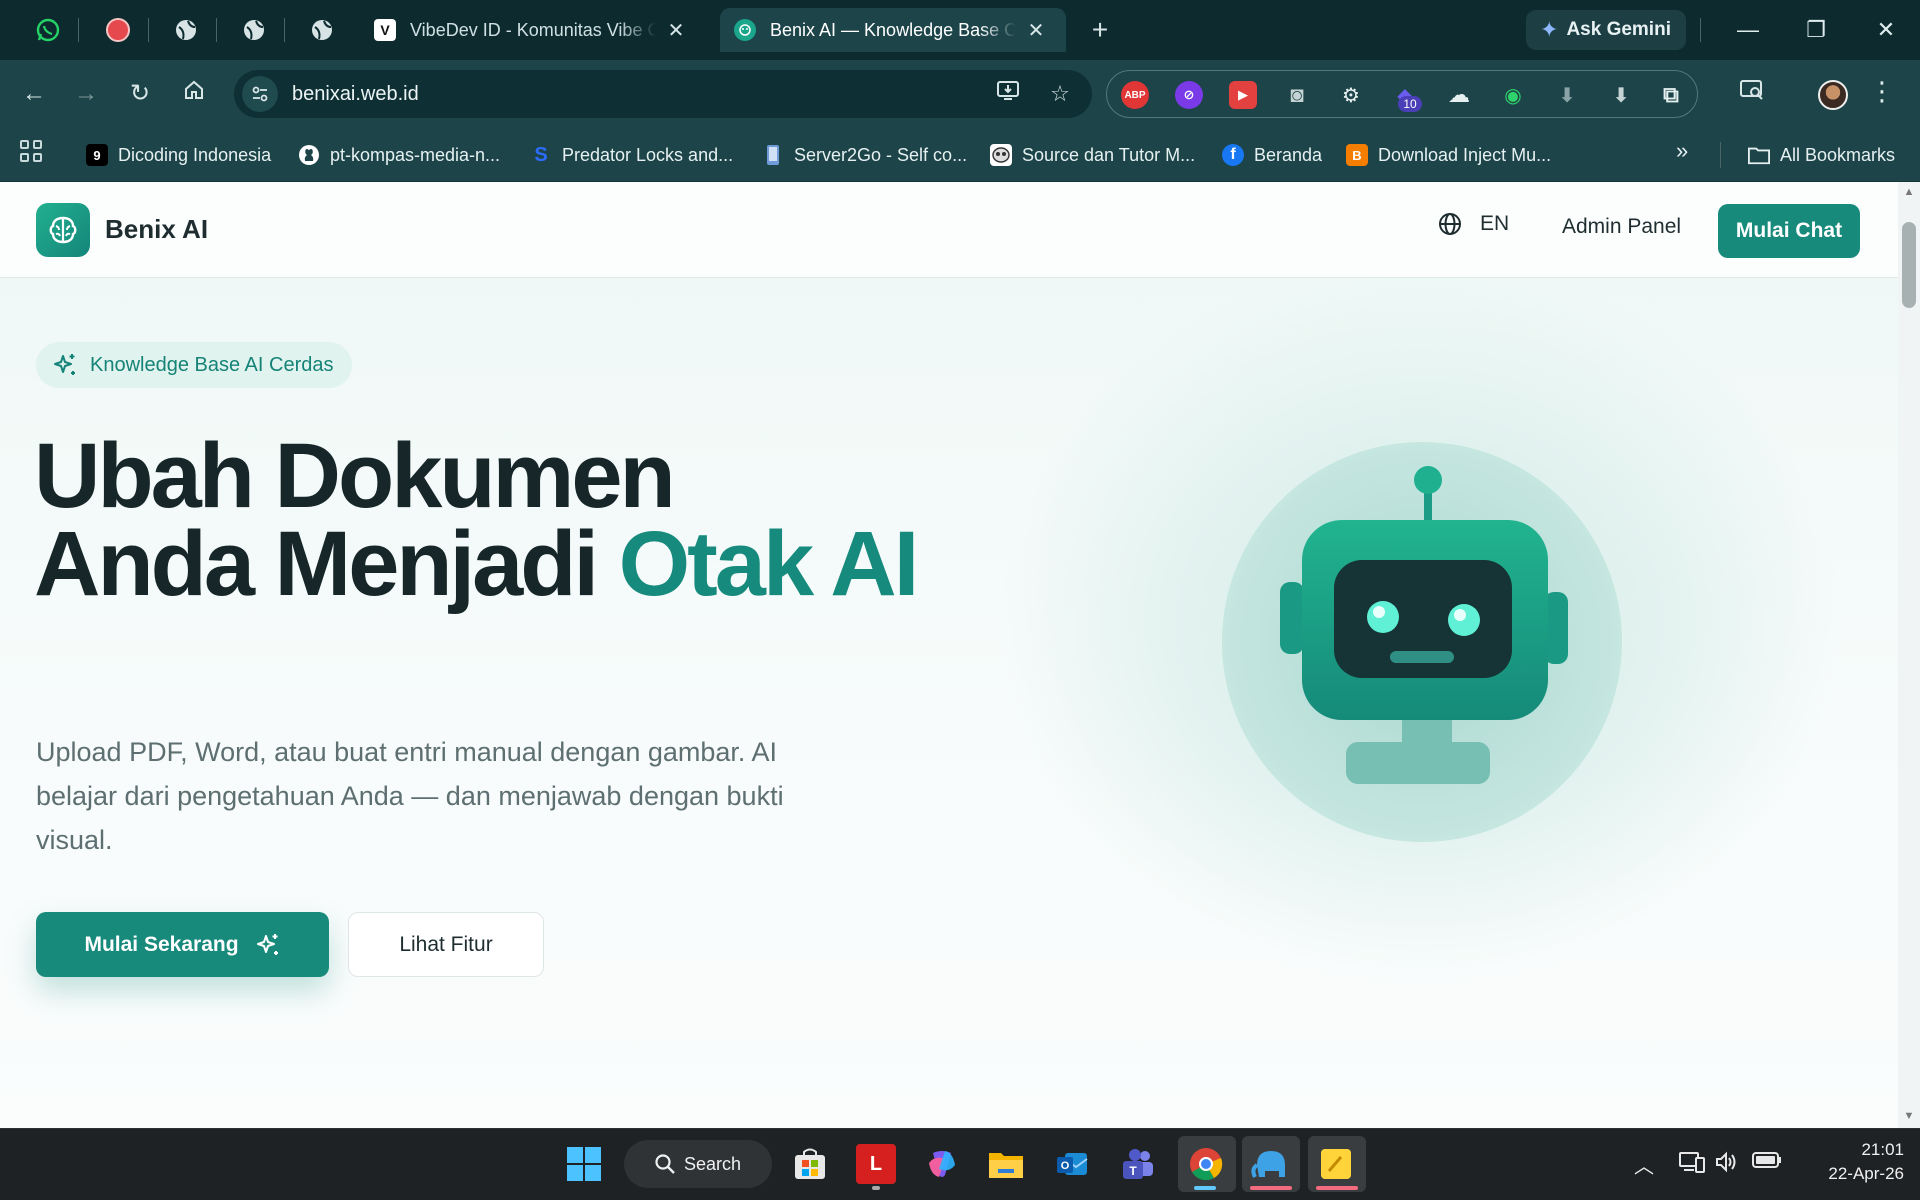 This screenshot has width=1920, height=1200. I want to click on camera-icon: ◙, so click(1297, 95).